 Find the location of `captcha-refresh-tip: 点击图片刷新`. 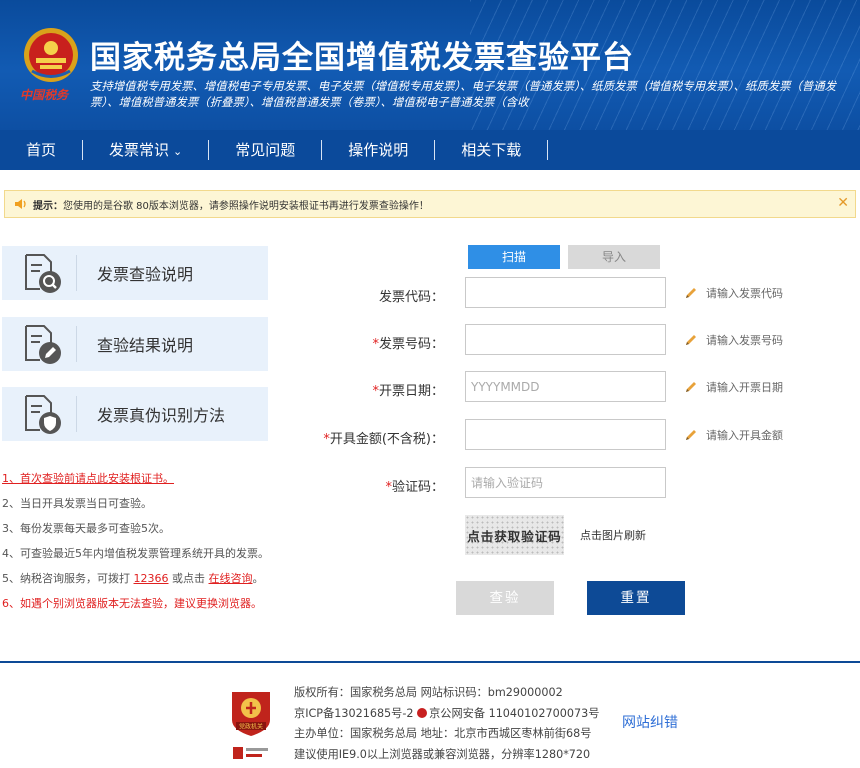

captcha-refresh-tip: 点击图片刷新 is located at coordinates (613, 535).